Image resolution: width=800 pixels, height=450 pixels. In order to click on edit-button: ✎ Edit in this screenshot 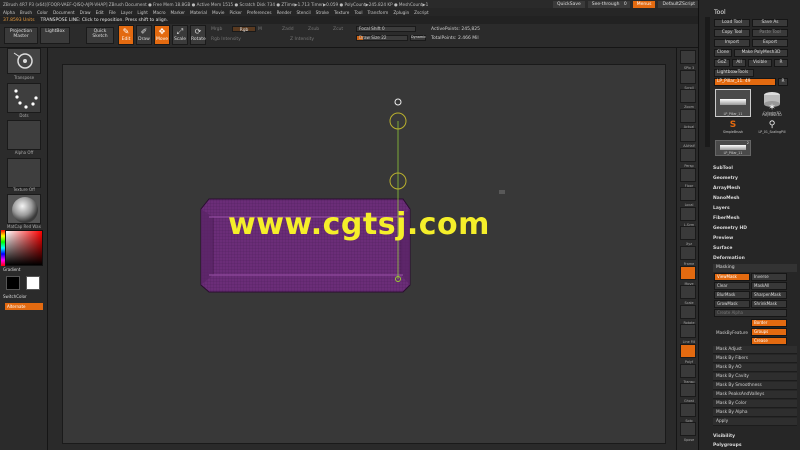, I will do `click(126, 35)`.